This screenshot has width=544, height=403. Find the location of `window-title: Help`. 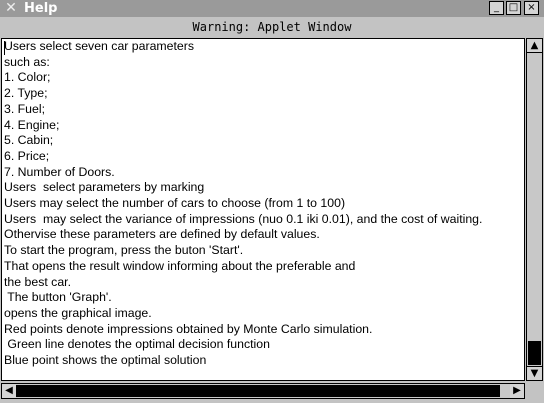

window-title: Help is located at coordinates (41, 8).